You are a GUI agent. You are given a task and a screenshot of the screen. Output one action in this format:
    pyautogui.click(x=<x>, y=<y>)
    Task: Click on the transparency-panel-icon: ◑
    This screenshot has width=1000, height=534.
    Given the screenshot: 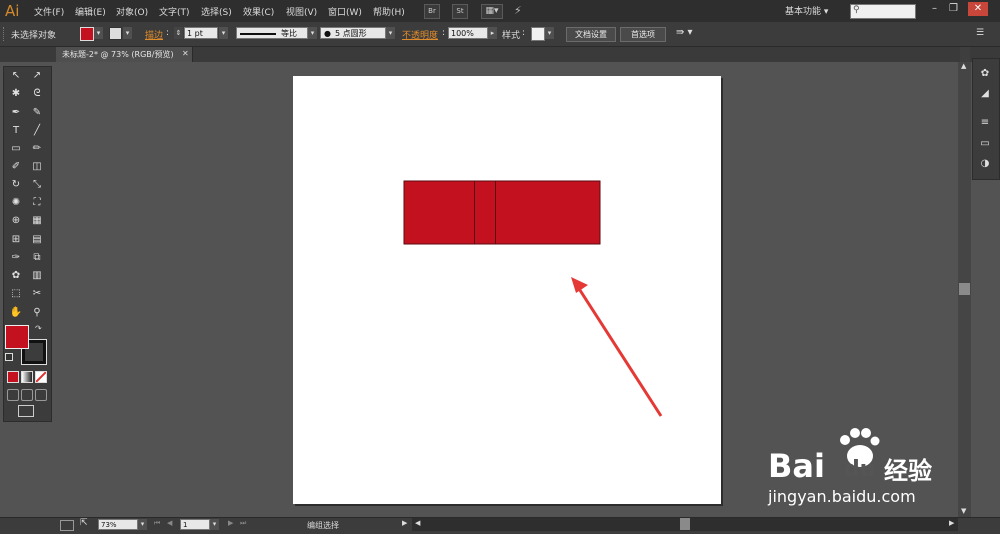 What is the action you would take?
    pyautogui.click(x=985, y=164)
    